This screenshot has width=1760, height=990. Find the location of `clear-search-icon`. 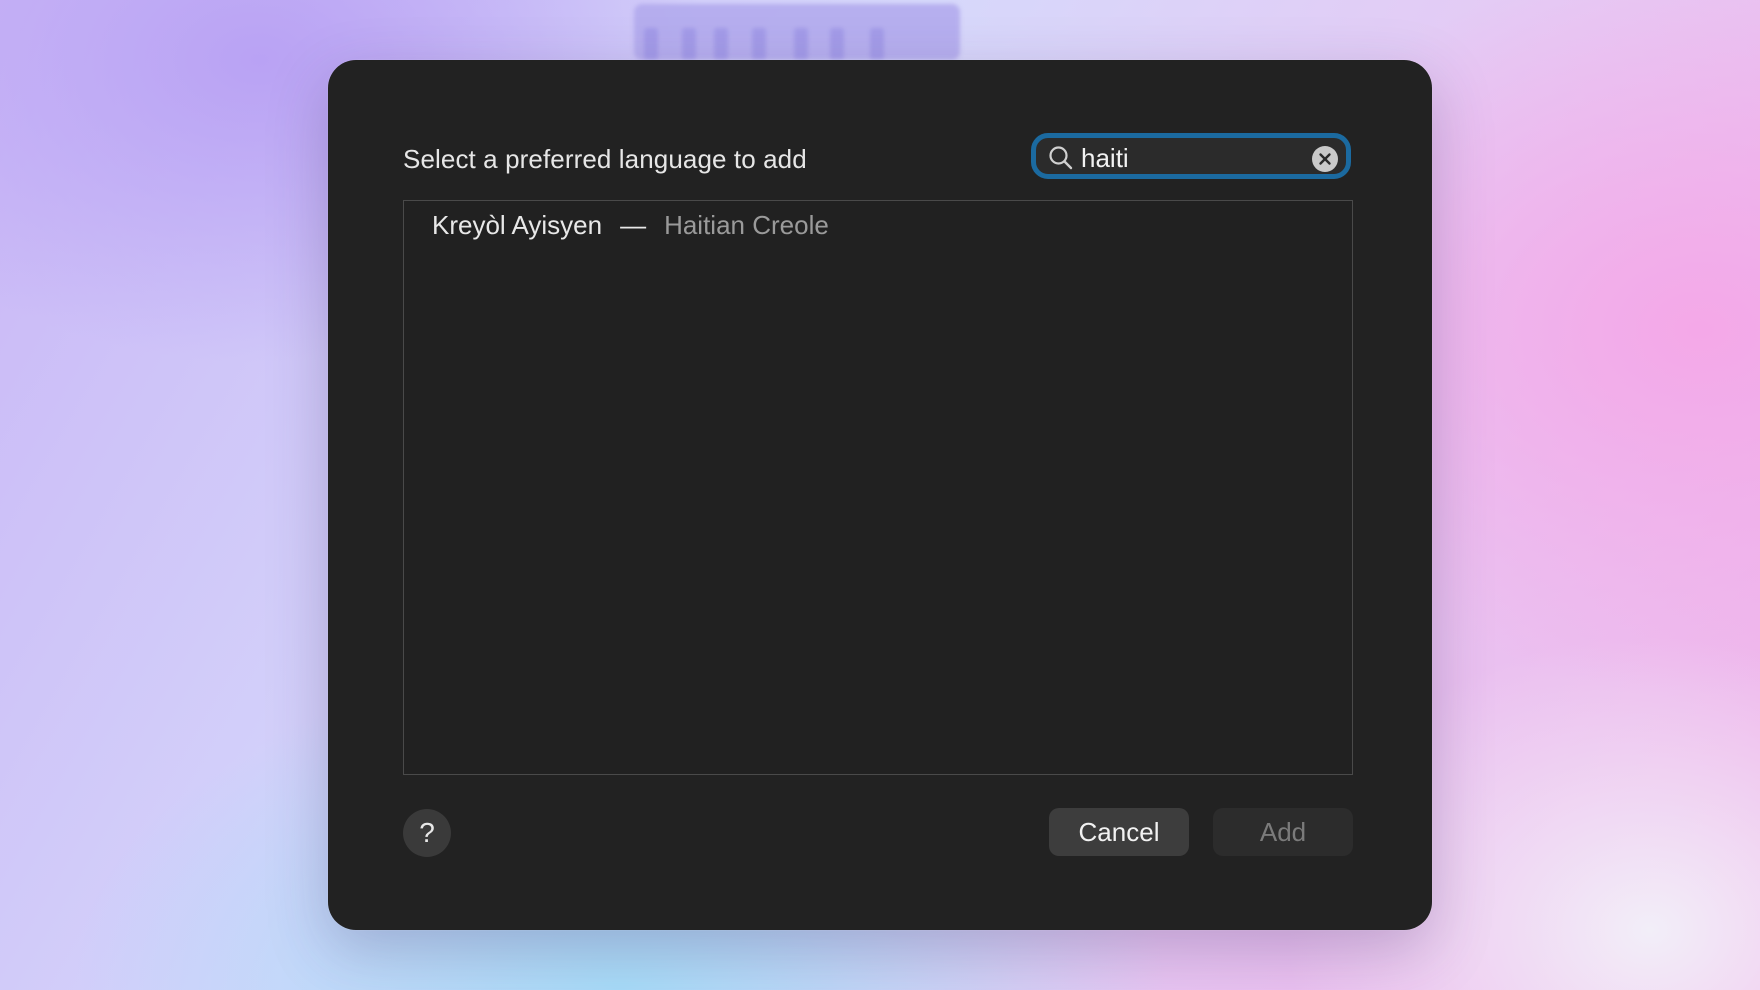

clear-search-icon is located at coordinates (1325, 159).